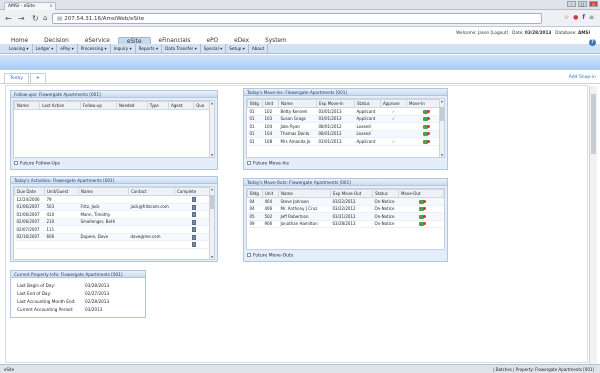 The width and height of the screenshot is (600, 373). What do you see at coordinates (345, 111) in the screenshot?
I see `table-row: 01 102 Betty Kersem 03/01/2013 Applicant ✓` at bounding box center [345, 111].